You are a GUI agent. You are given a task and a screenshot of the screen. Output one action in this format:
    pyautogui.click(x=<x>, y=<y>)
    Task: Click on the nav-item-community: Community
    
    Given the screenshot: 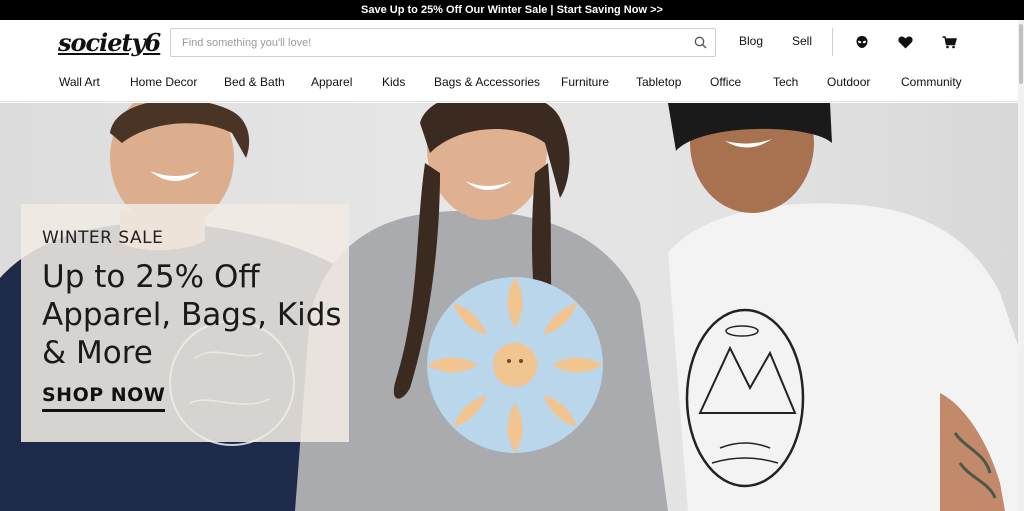 What is the action you would take?
    pyautogui.click(x=931, y=82)
    